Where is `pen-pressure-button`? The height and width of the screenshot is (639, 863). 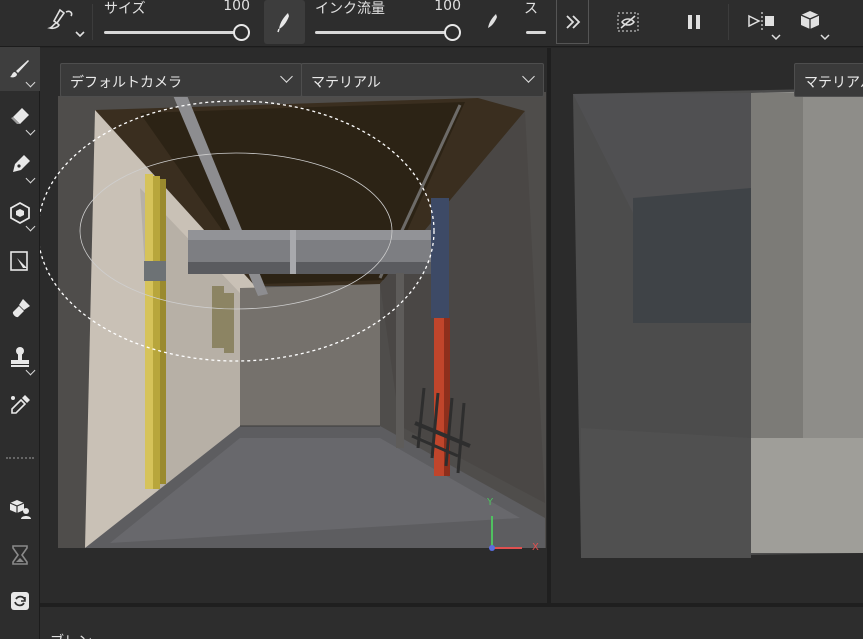 pen-pressure-button is located at coordinates (284, 22).